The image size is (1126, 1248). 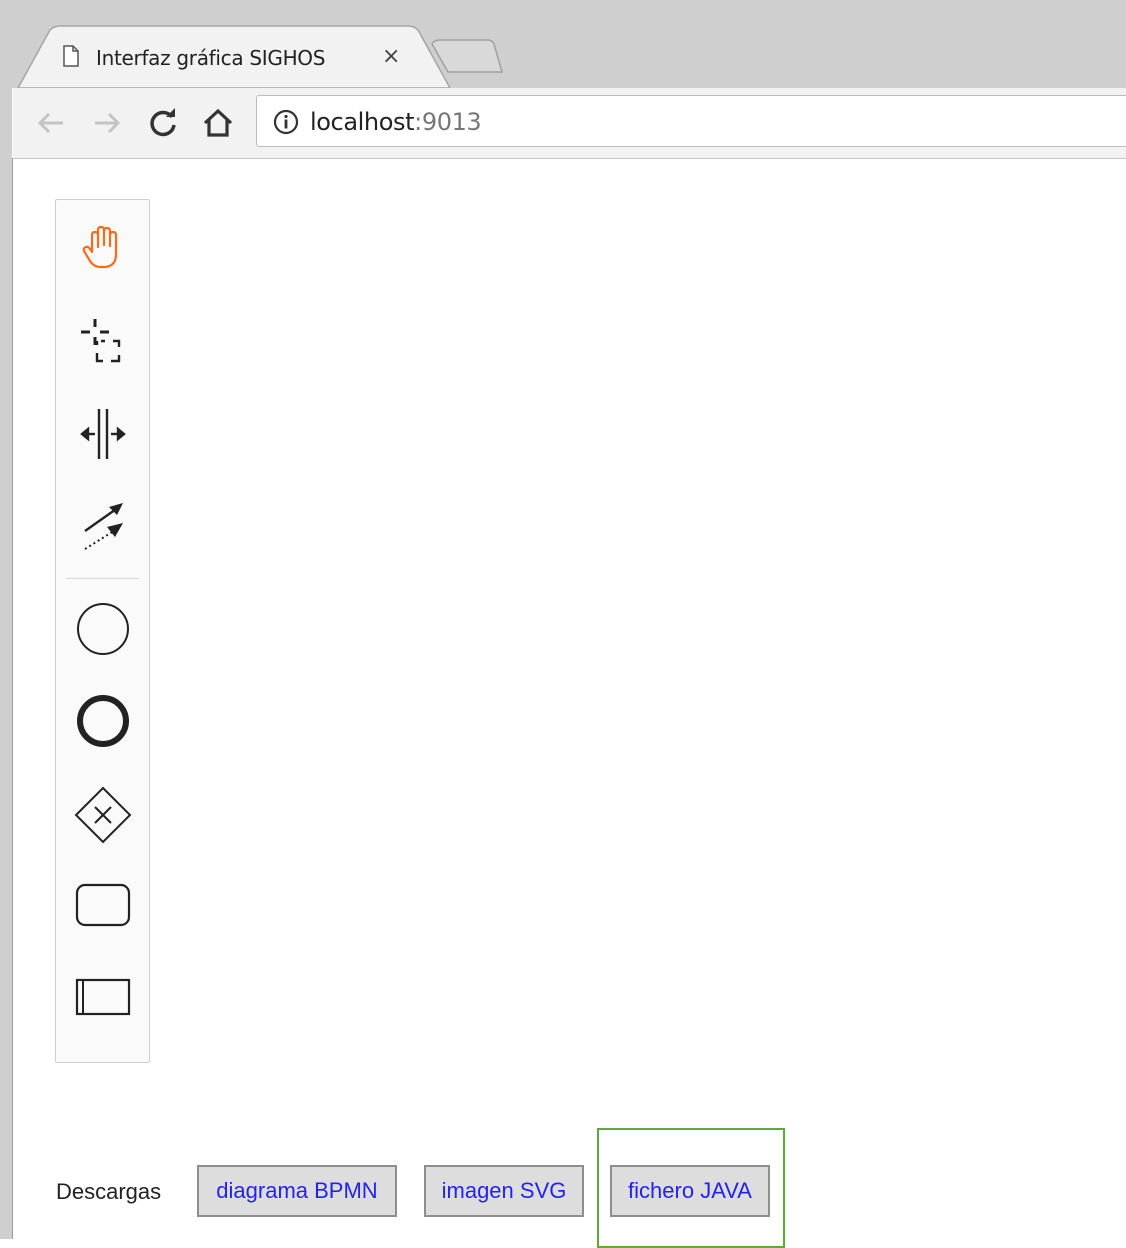 I want to click on download-java-button: fichero JAVA, so click(x=690, y=1191).